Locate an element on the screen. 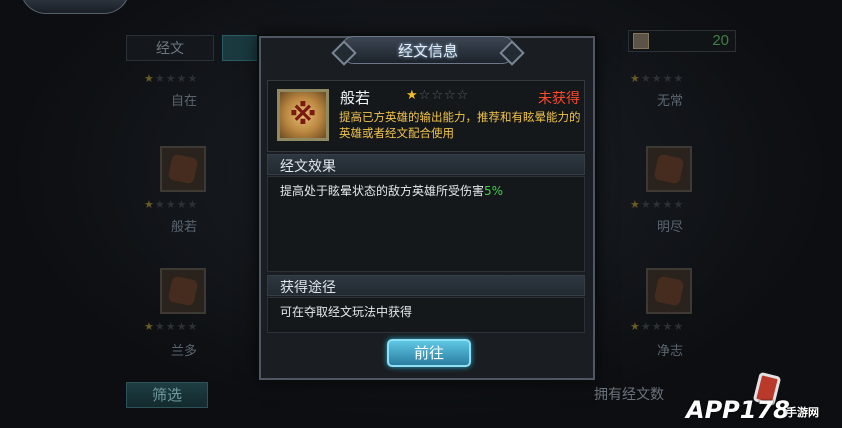  tab-scriptures: 经文 is located at coordinates (170, 48).